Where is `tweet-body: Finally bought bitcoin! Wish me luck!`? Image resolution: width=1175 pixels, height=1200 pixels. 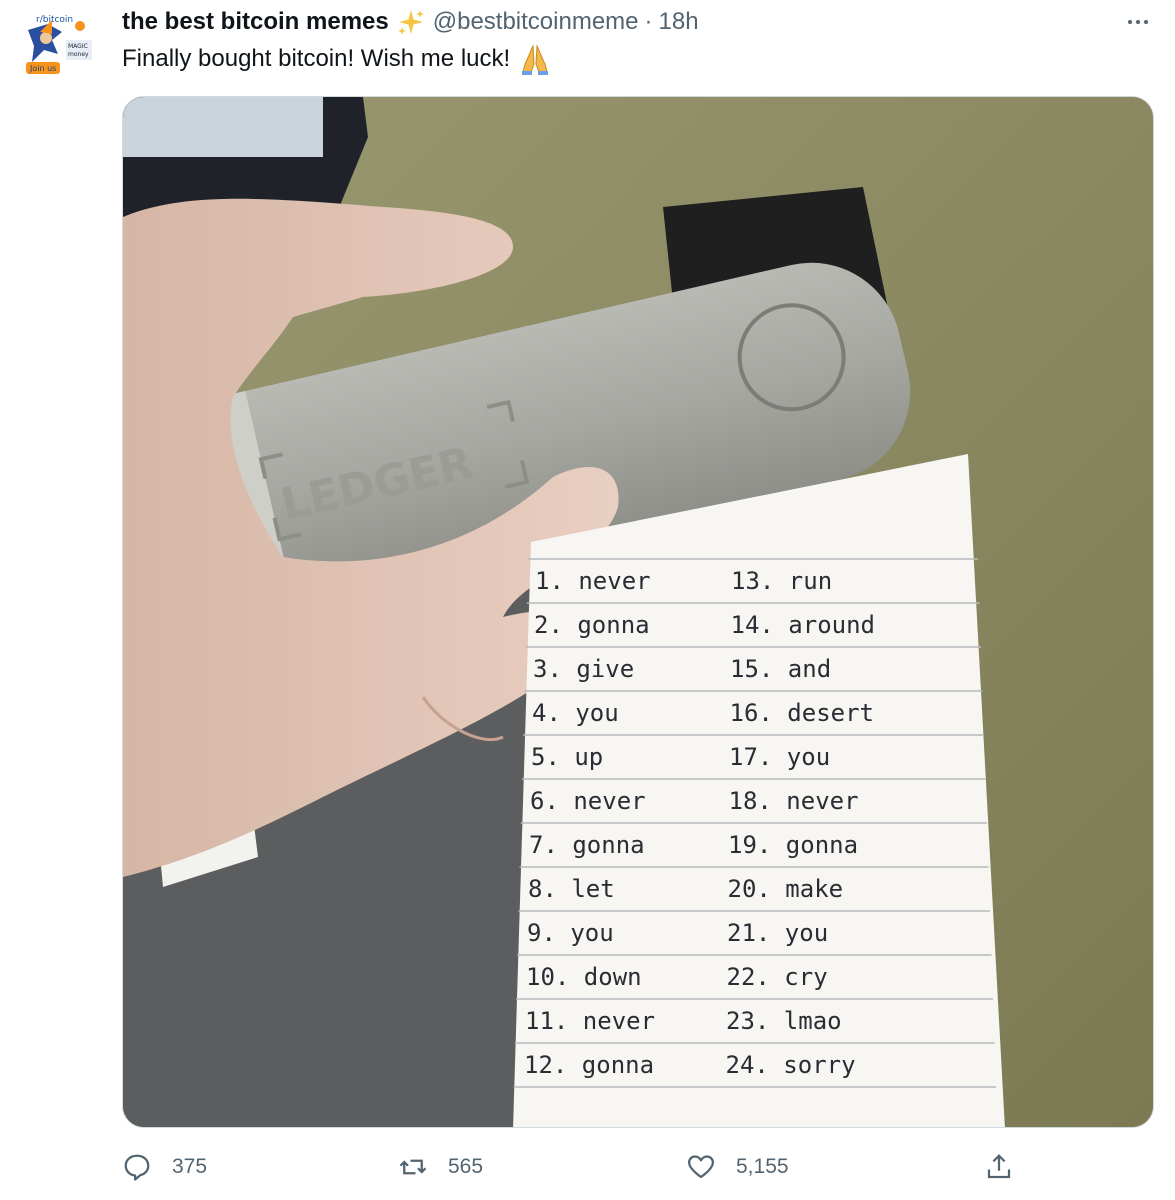 tweet-body: Finally bought bitcoin! Wish me luck! is located at coordinates (316, 58).